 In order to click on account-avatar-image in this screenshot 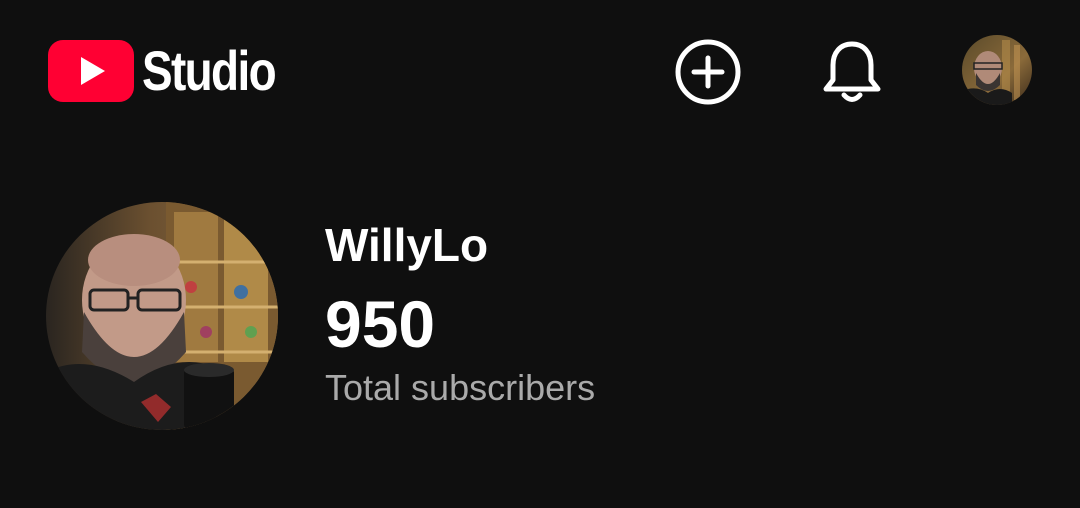, I will do `click(997, 70)`.